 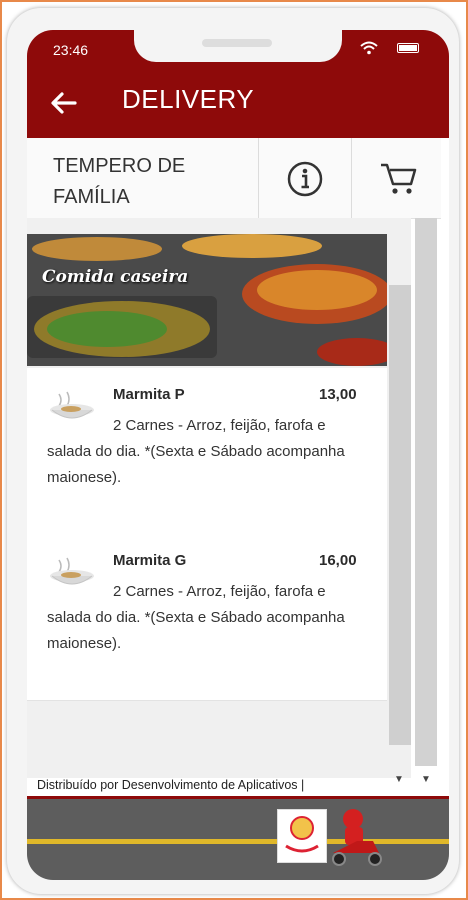 I want to click on page-title: DELIVERY, so click(x=188, y=99).